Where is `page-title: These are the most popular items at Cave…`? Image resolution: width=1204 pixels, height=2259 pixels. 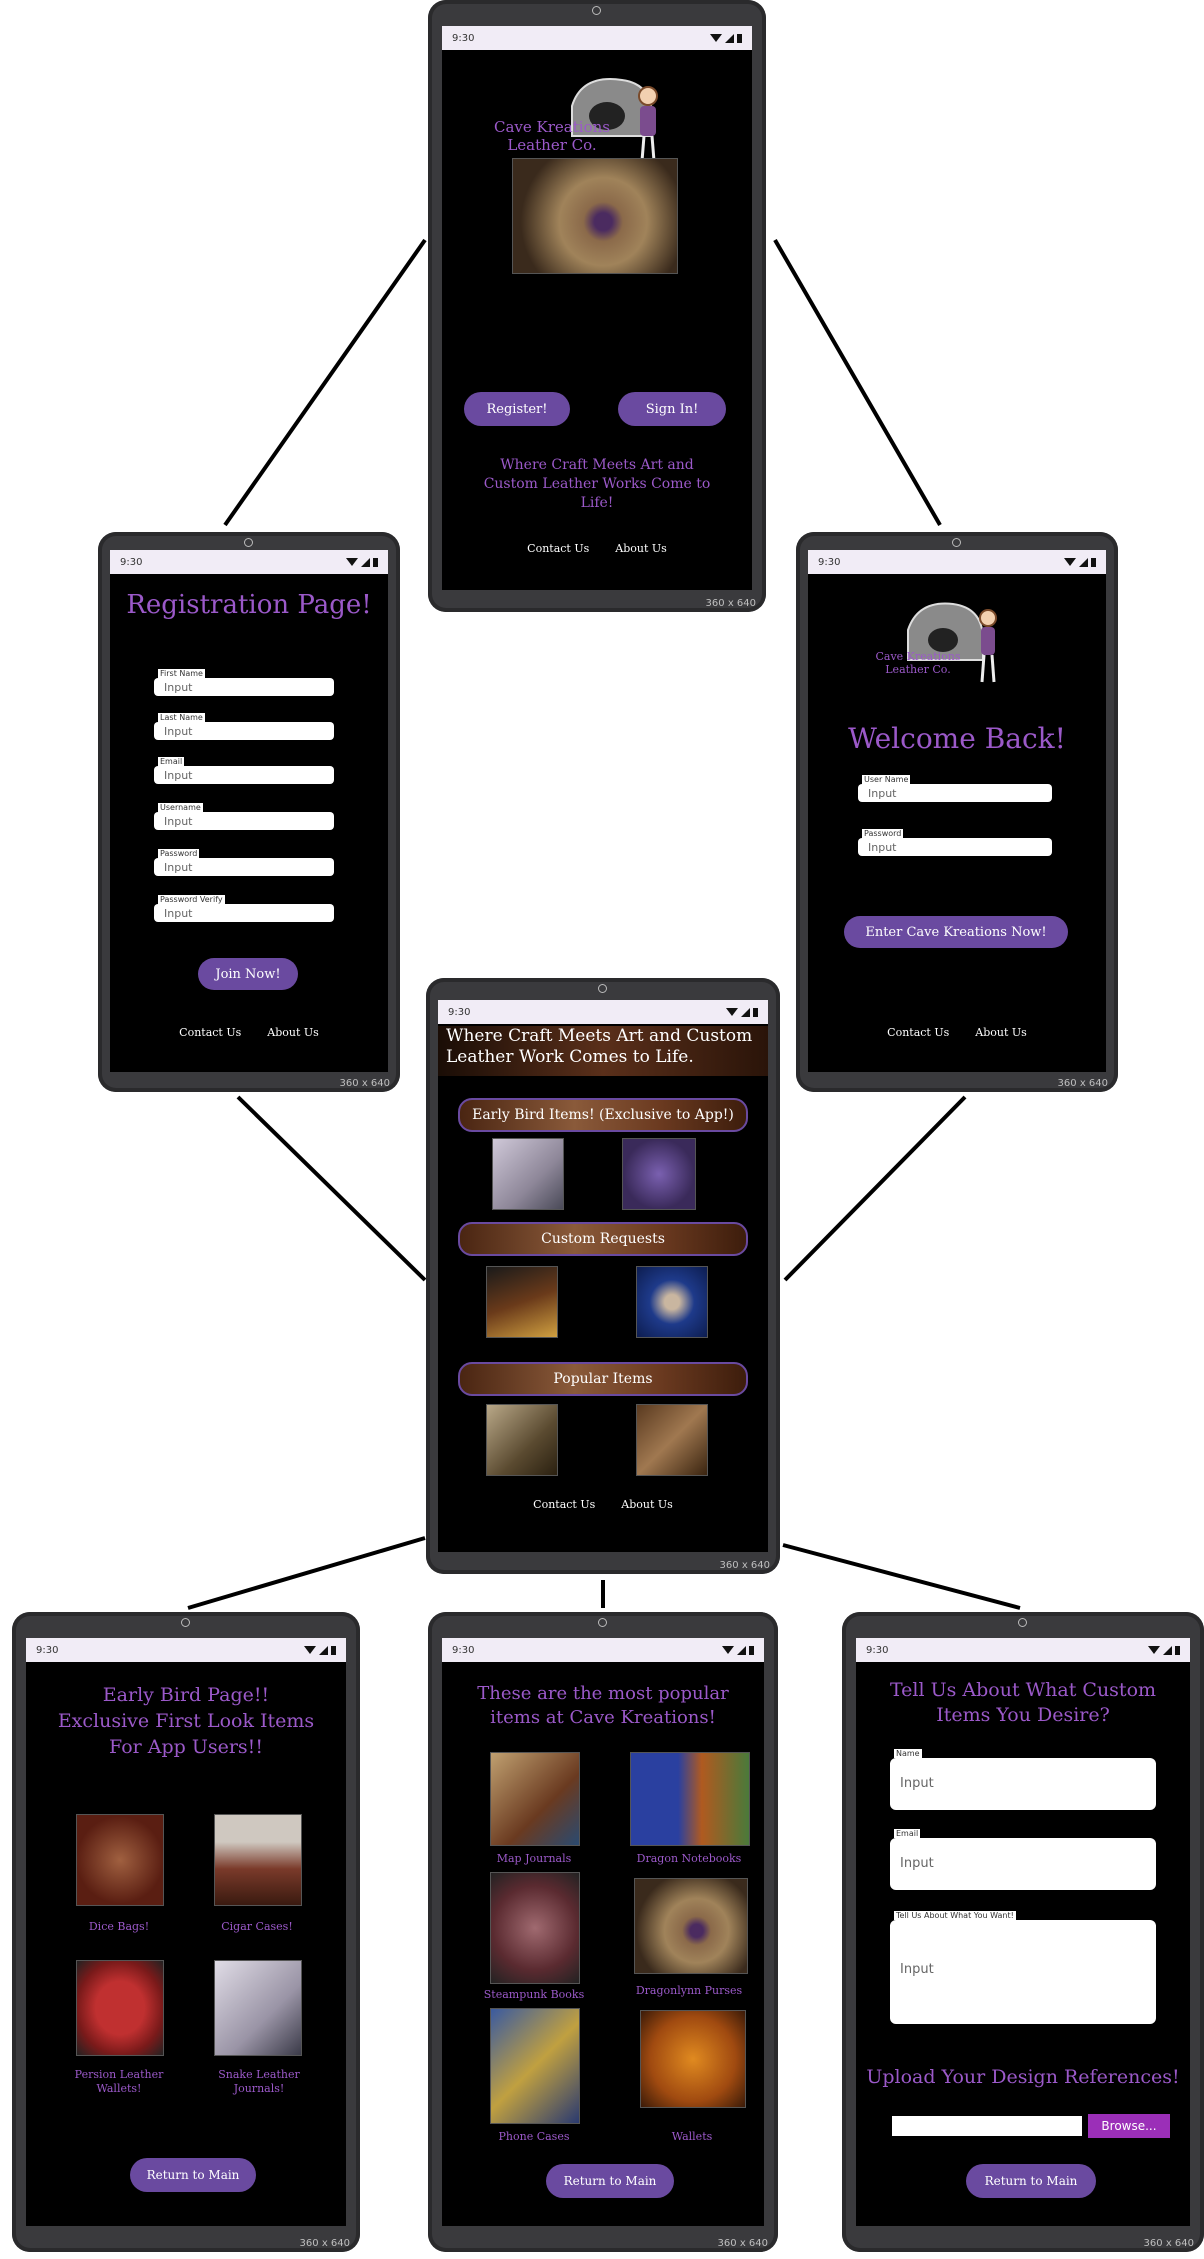 page-title: These are the most popular items at Cave… is located at coordinates (603, 1705).